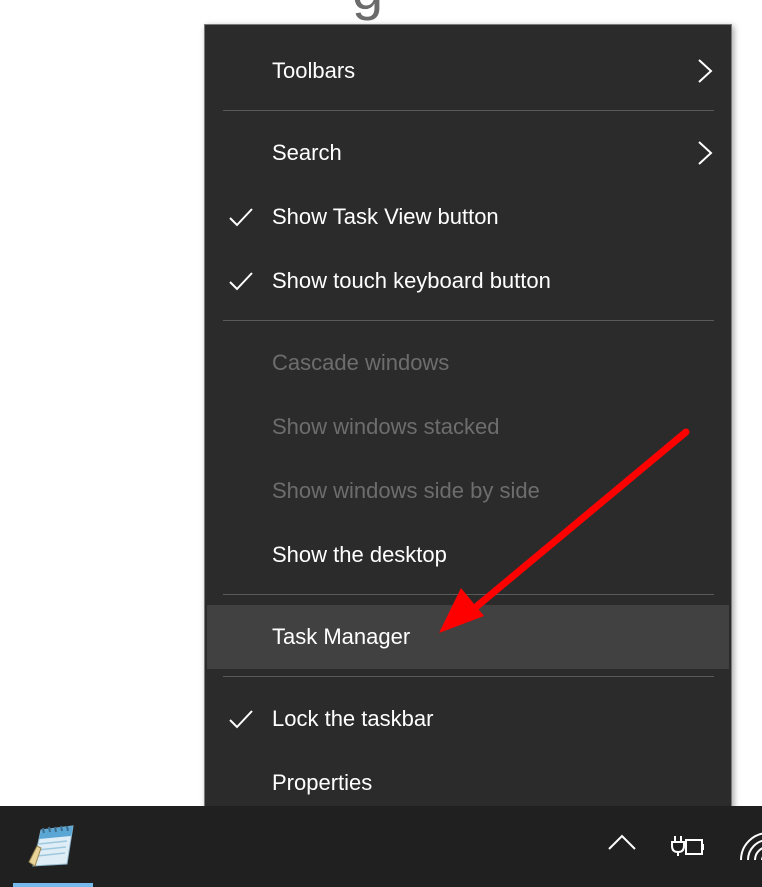  Describe the element at coordinates (353, 718) in the screenshot. I see `menu-item-label: Lock the taskbar` at that location.